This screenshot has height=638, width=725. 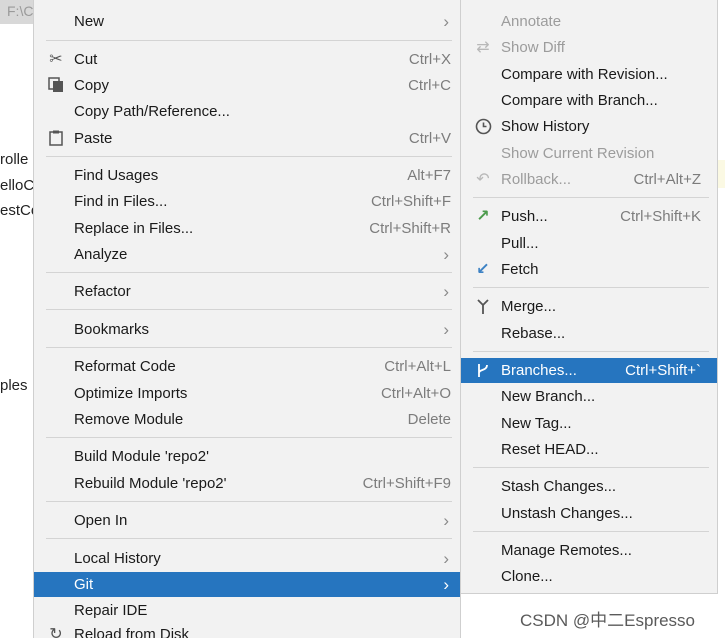 I want to click on menu-item-remove-module: Remove Module Delete, so click(x=247, y=419).